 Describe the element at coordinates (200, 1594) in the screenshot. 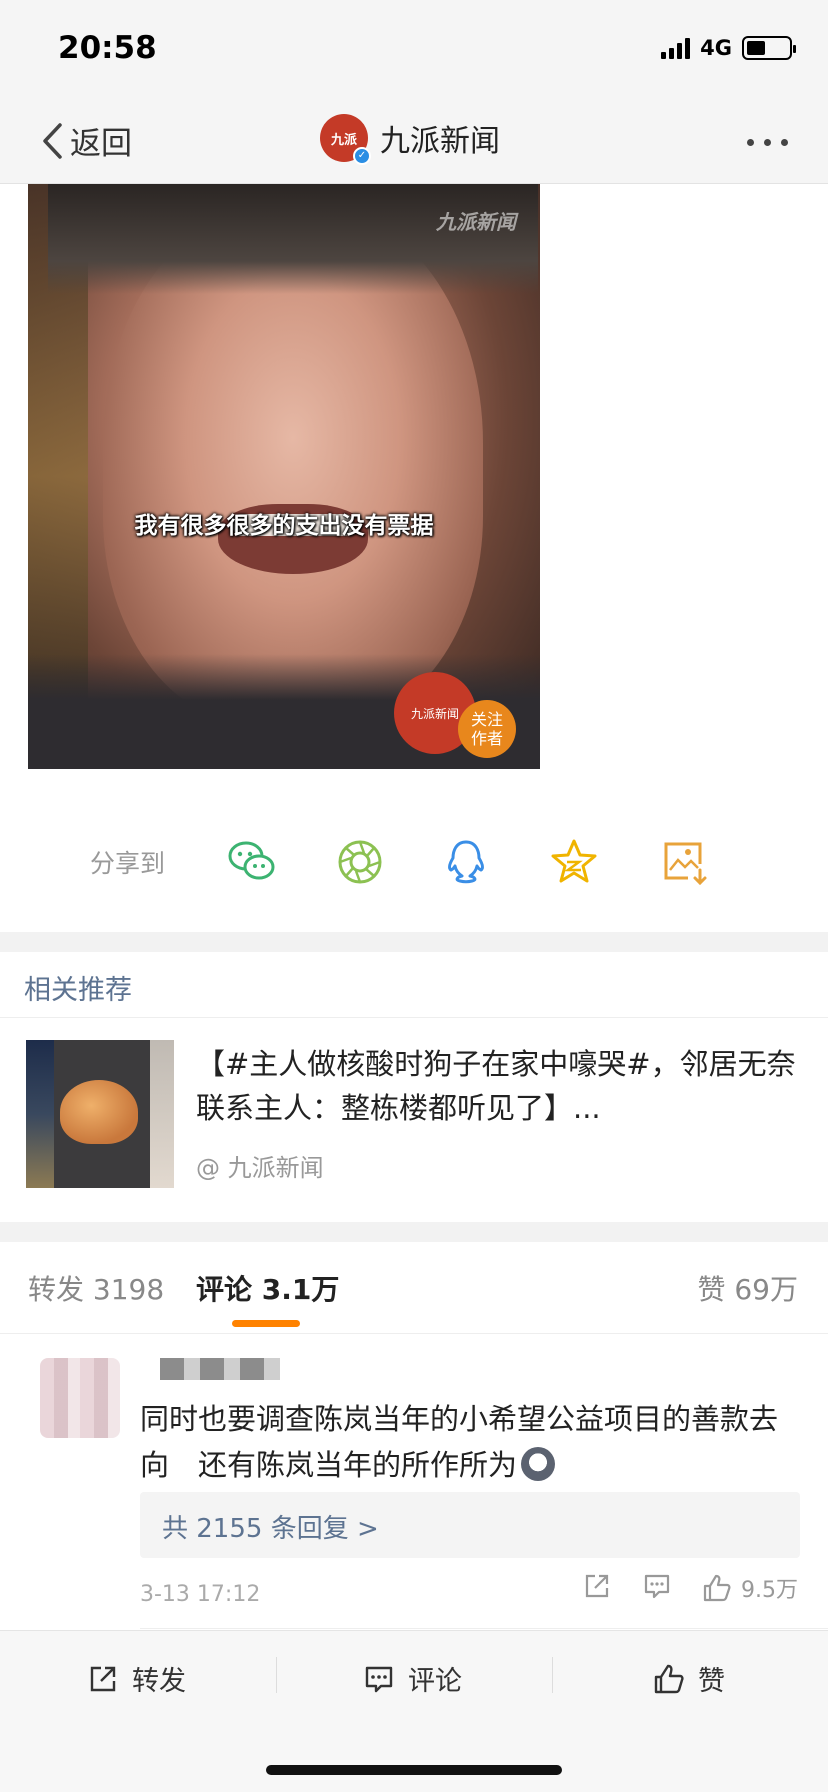

I see `comment-timestamp: 3-13 17:12` at that location.